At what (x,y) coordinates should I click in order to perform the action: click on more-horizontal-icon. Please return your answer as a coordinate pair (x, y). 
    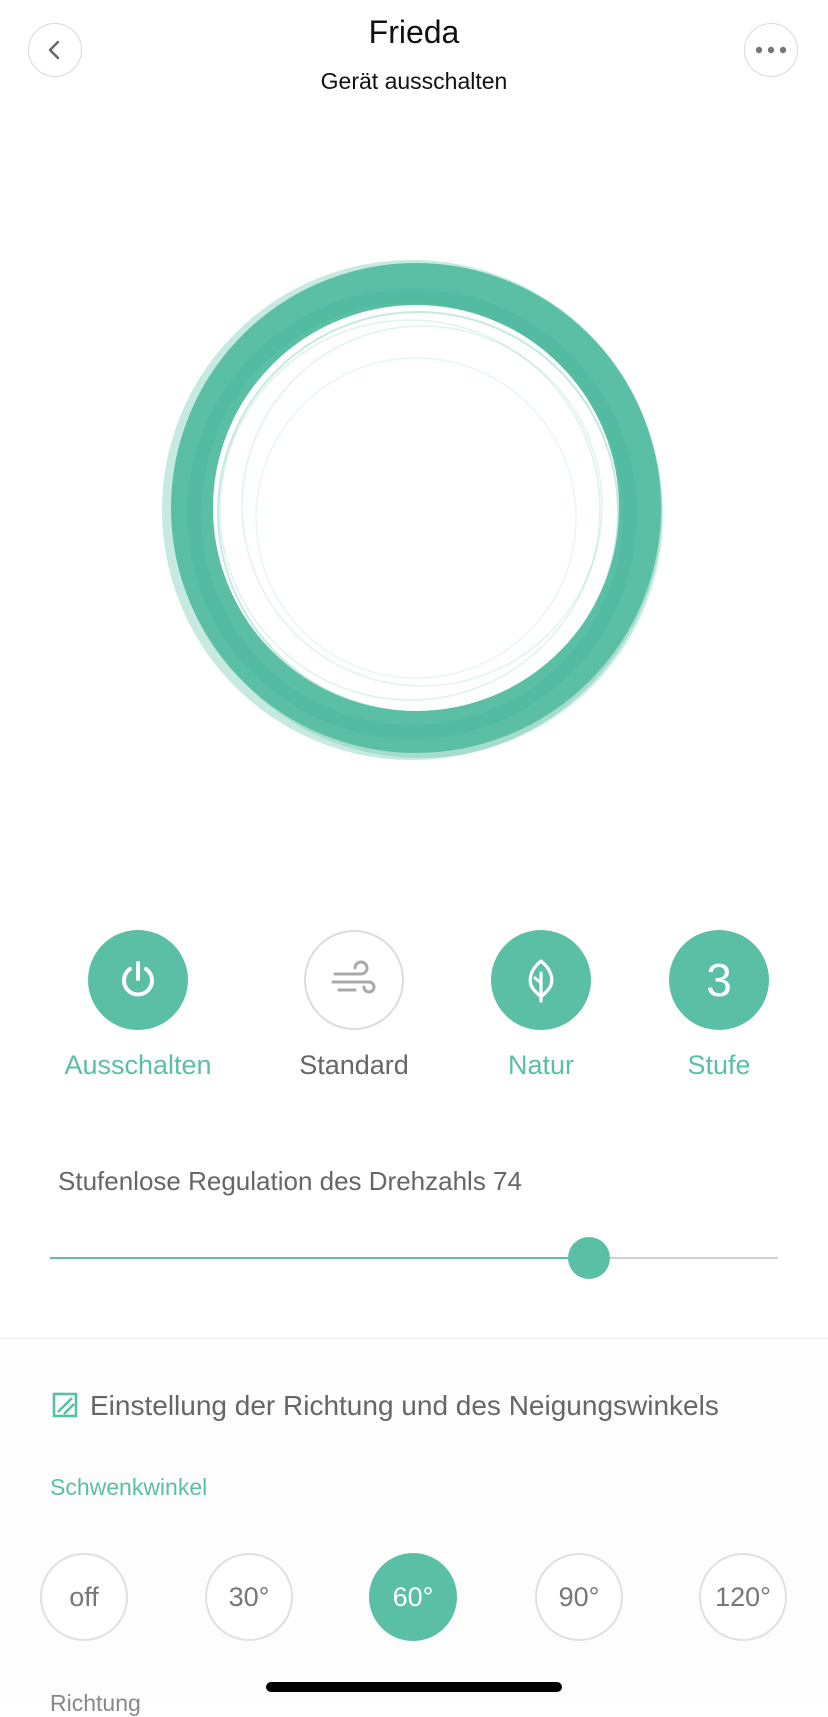
    Looking at the image, I should click on (771, 50).